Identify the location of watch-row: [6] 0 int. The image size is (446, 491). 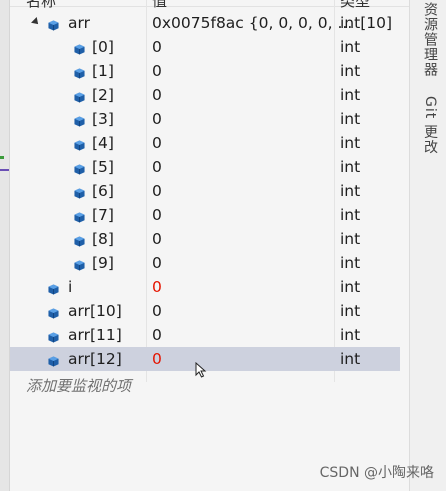
(205, 191).